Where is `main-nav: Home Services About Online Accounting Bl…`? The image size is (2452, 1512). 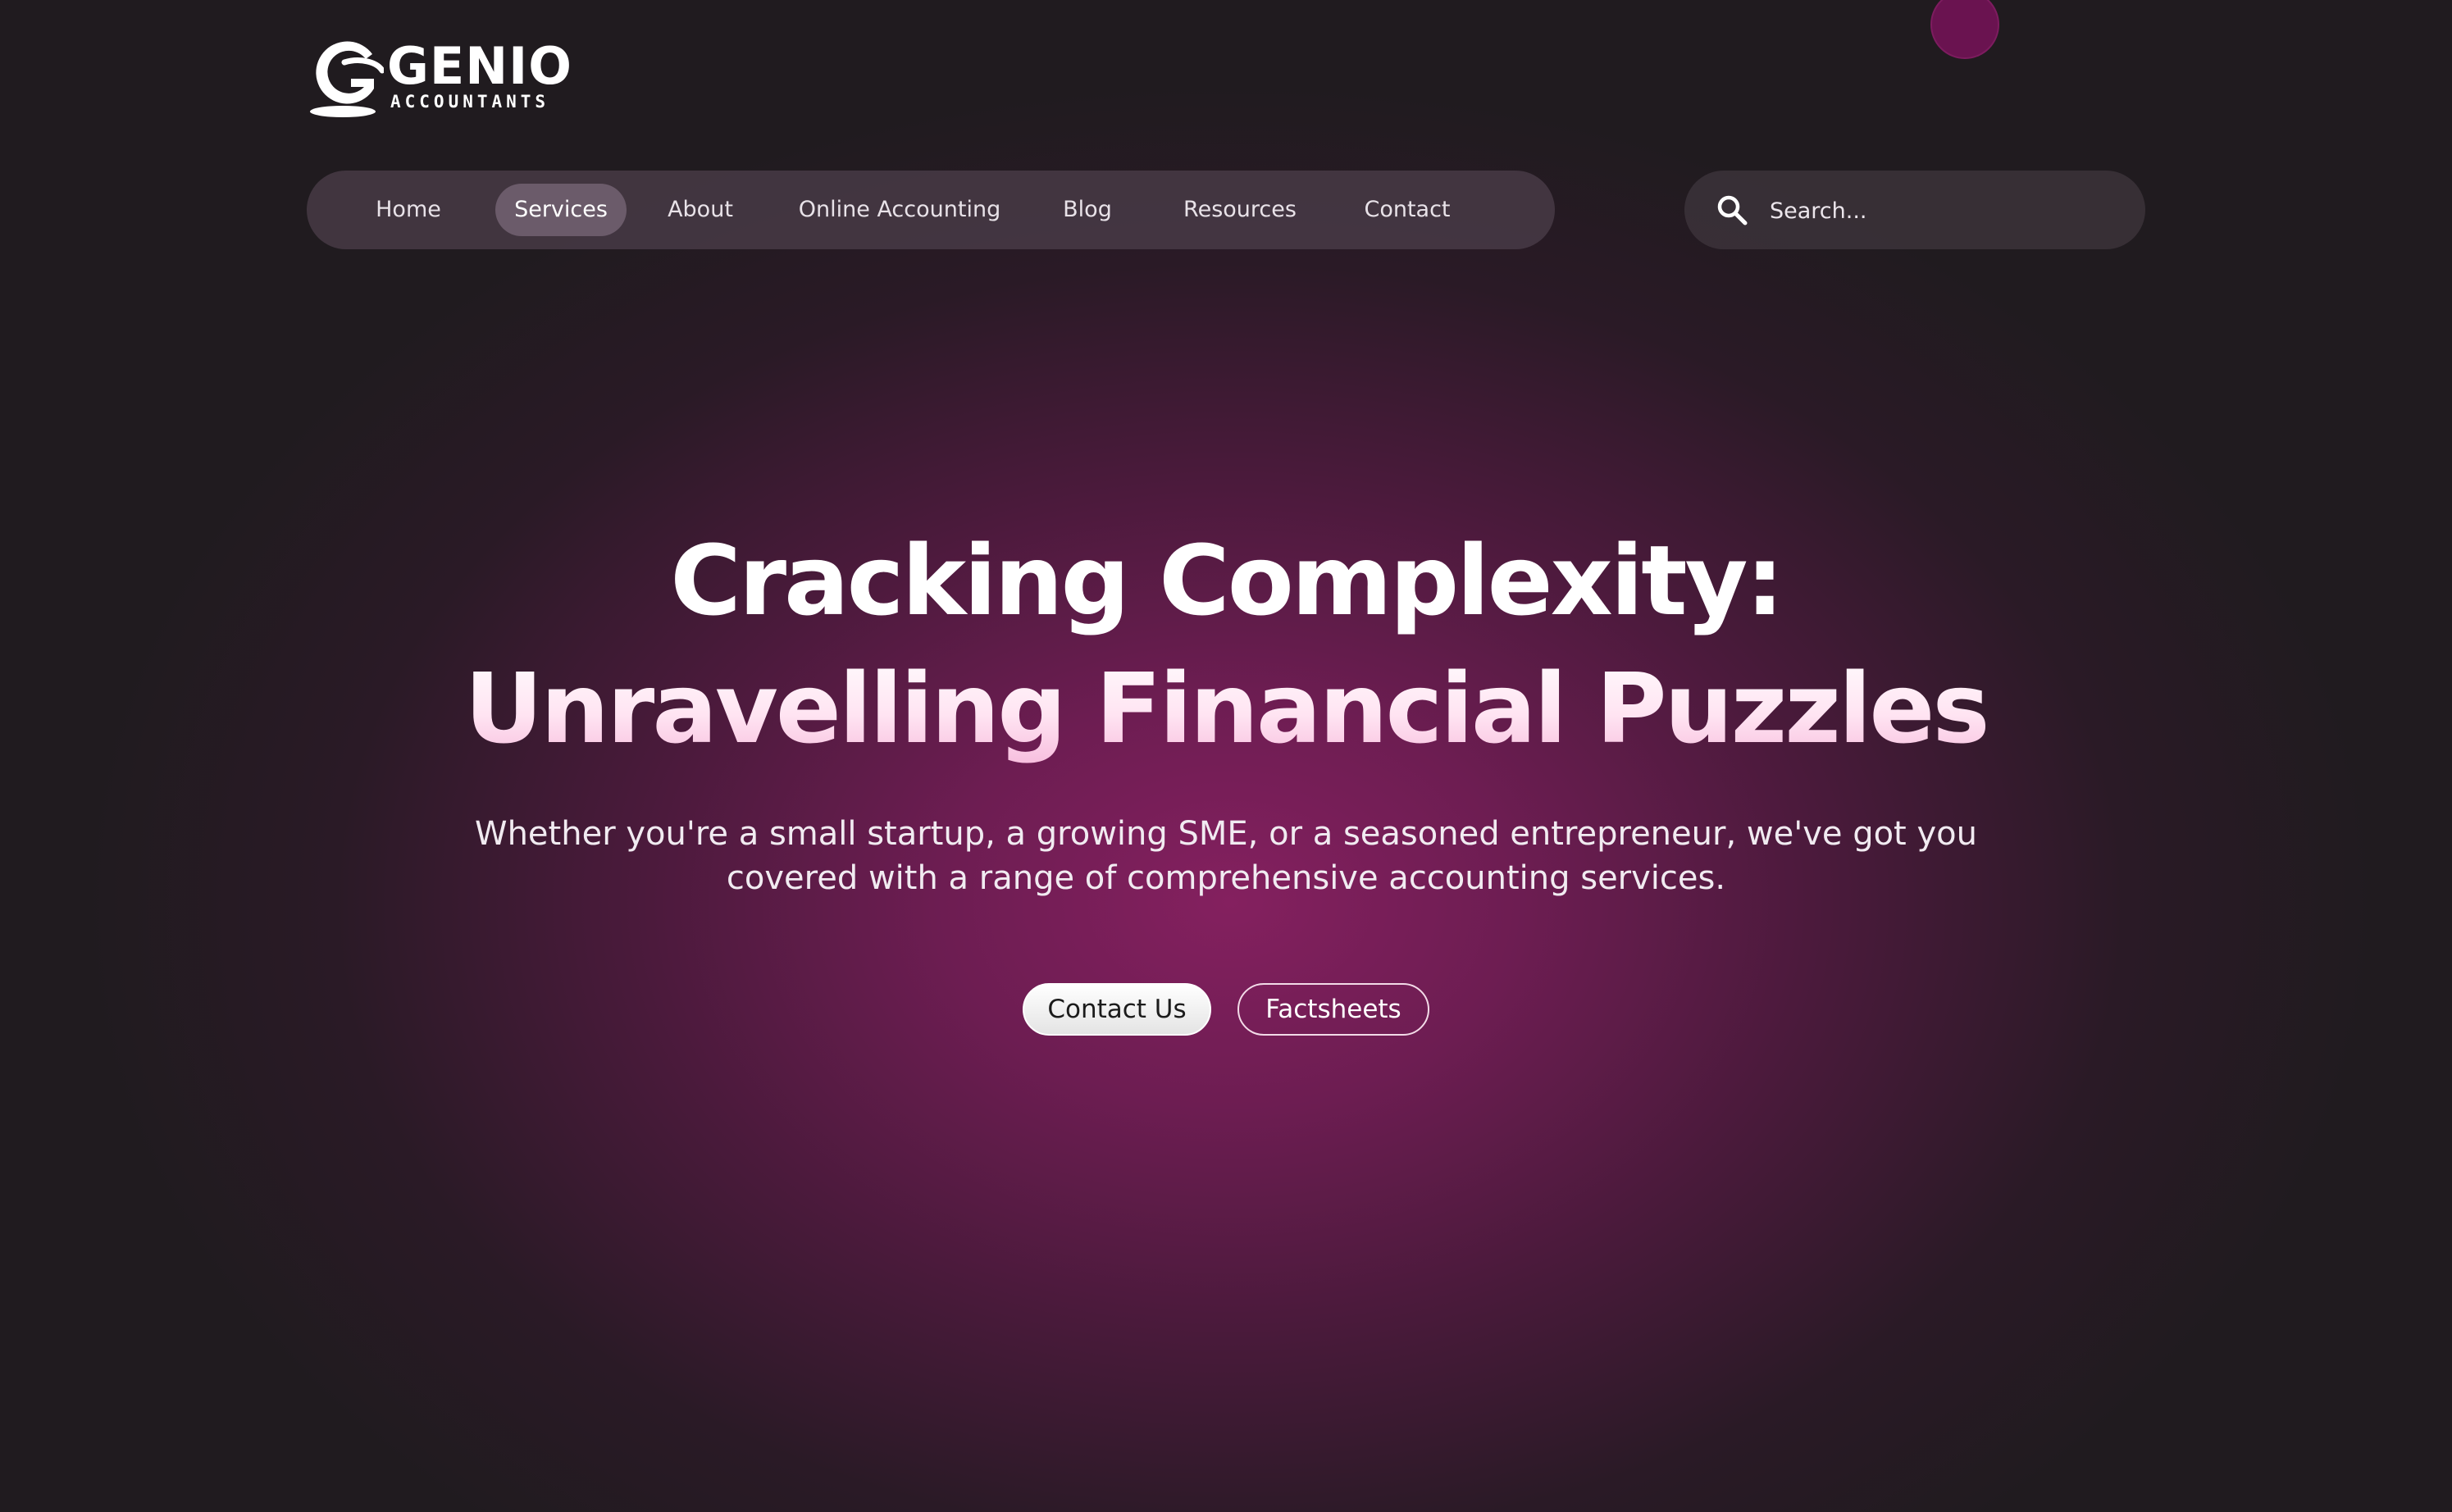
main-nav: Home Services About Online Accounting Bl… is located at coordinates (931, 210).